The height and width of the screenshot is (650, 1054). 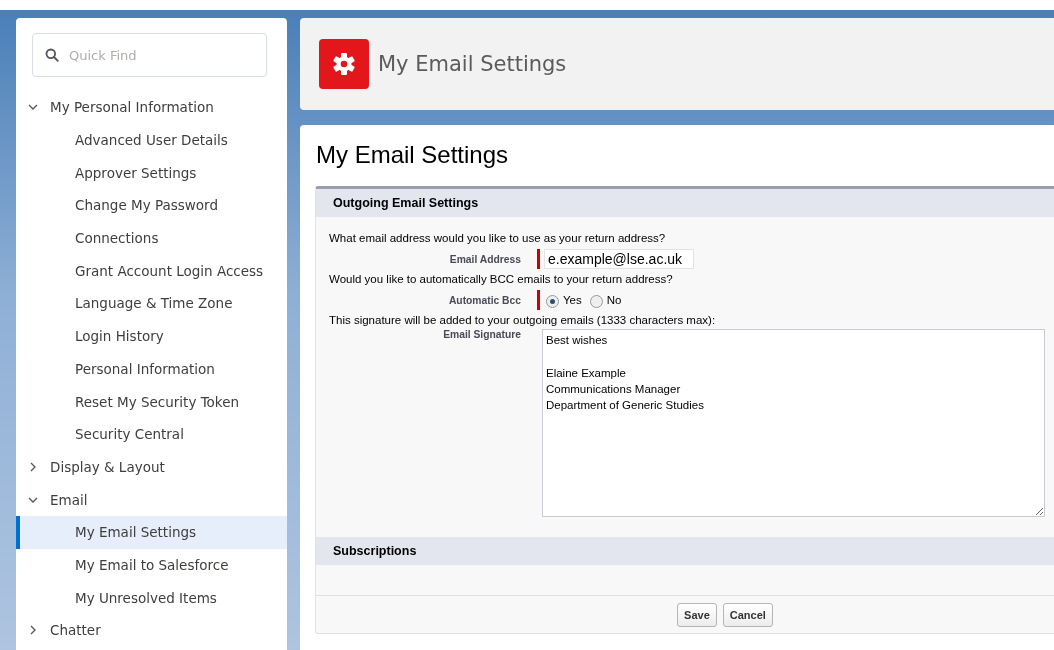 I want to click on tree-item: Advanced User Details, so click(x=151, y=140).